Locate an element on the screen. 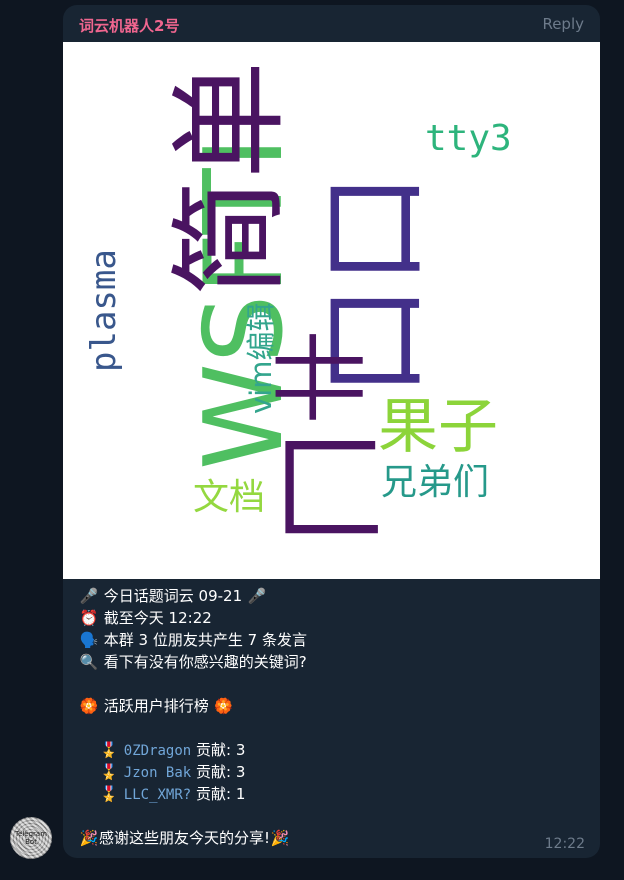  word-c-bracket: 匚 is located at coordinates (330, 491).